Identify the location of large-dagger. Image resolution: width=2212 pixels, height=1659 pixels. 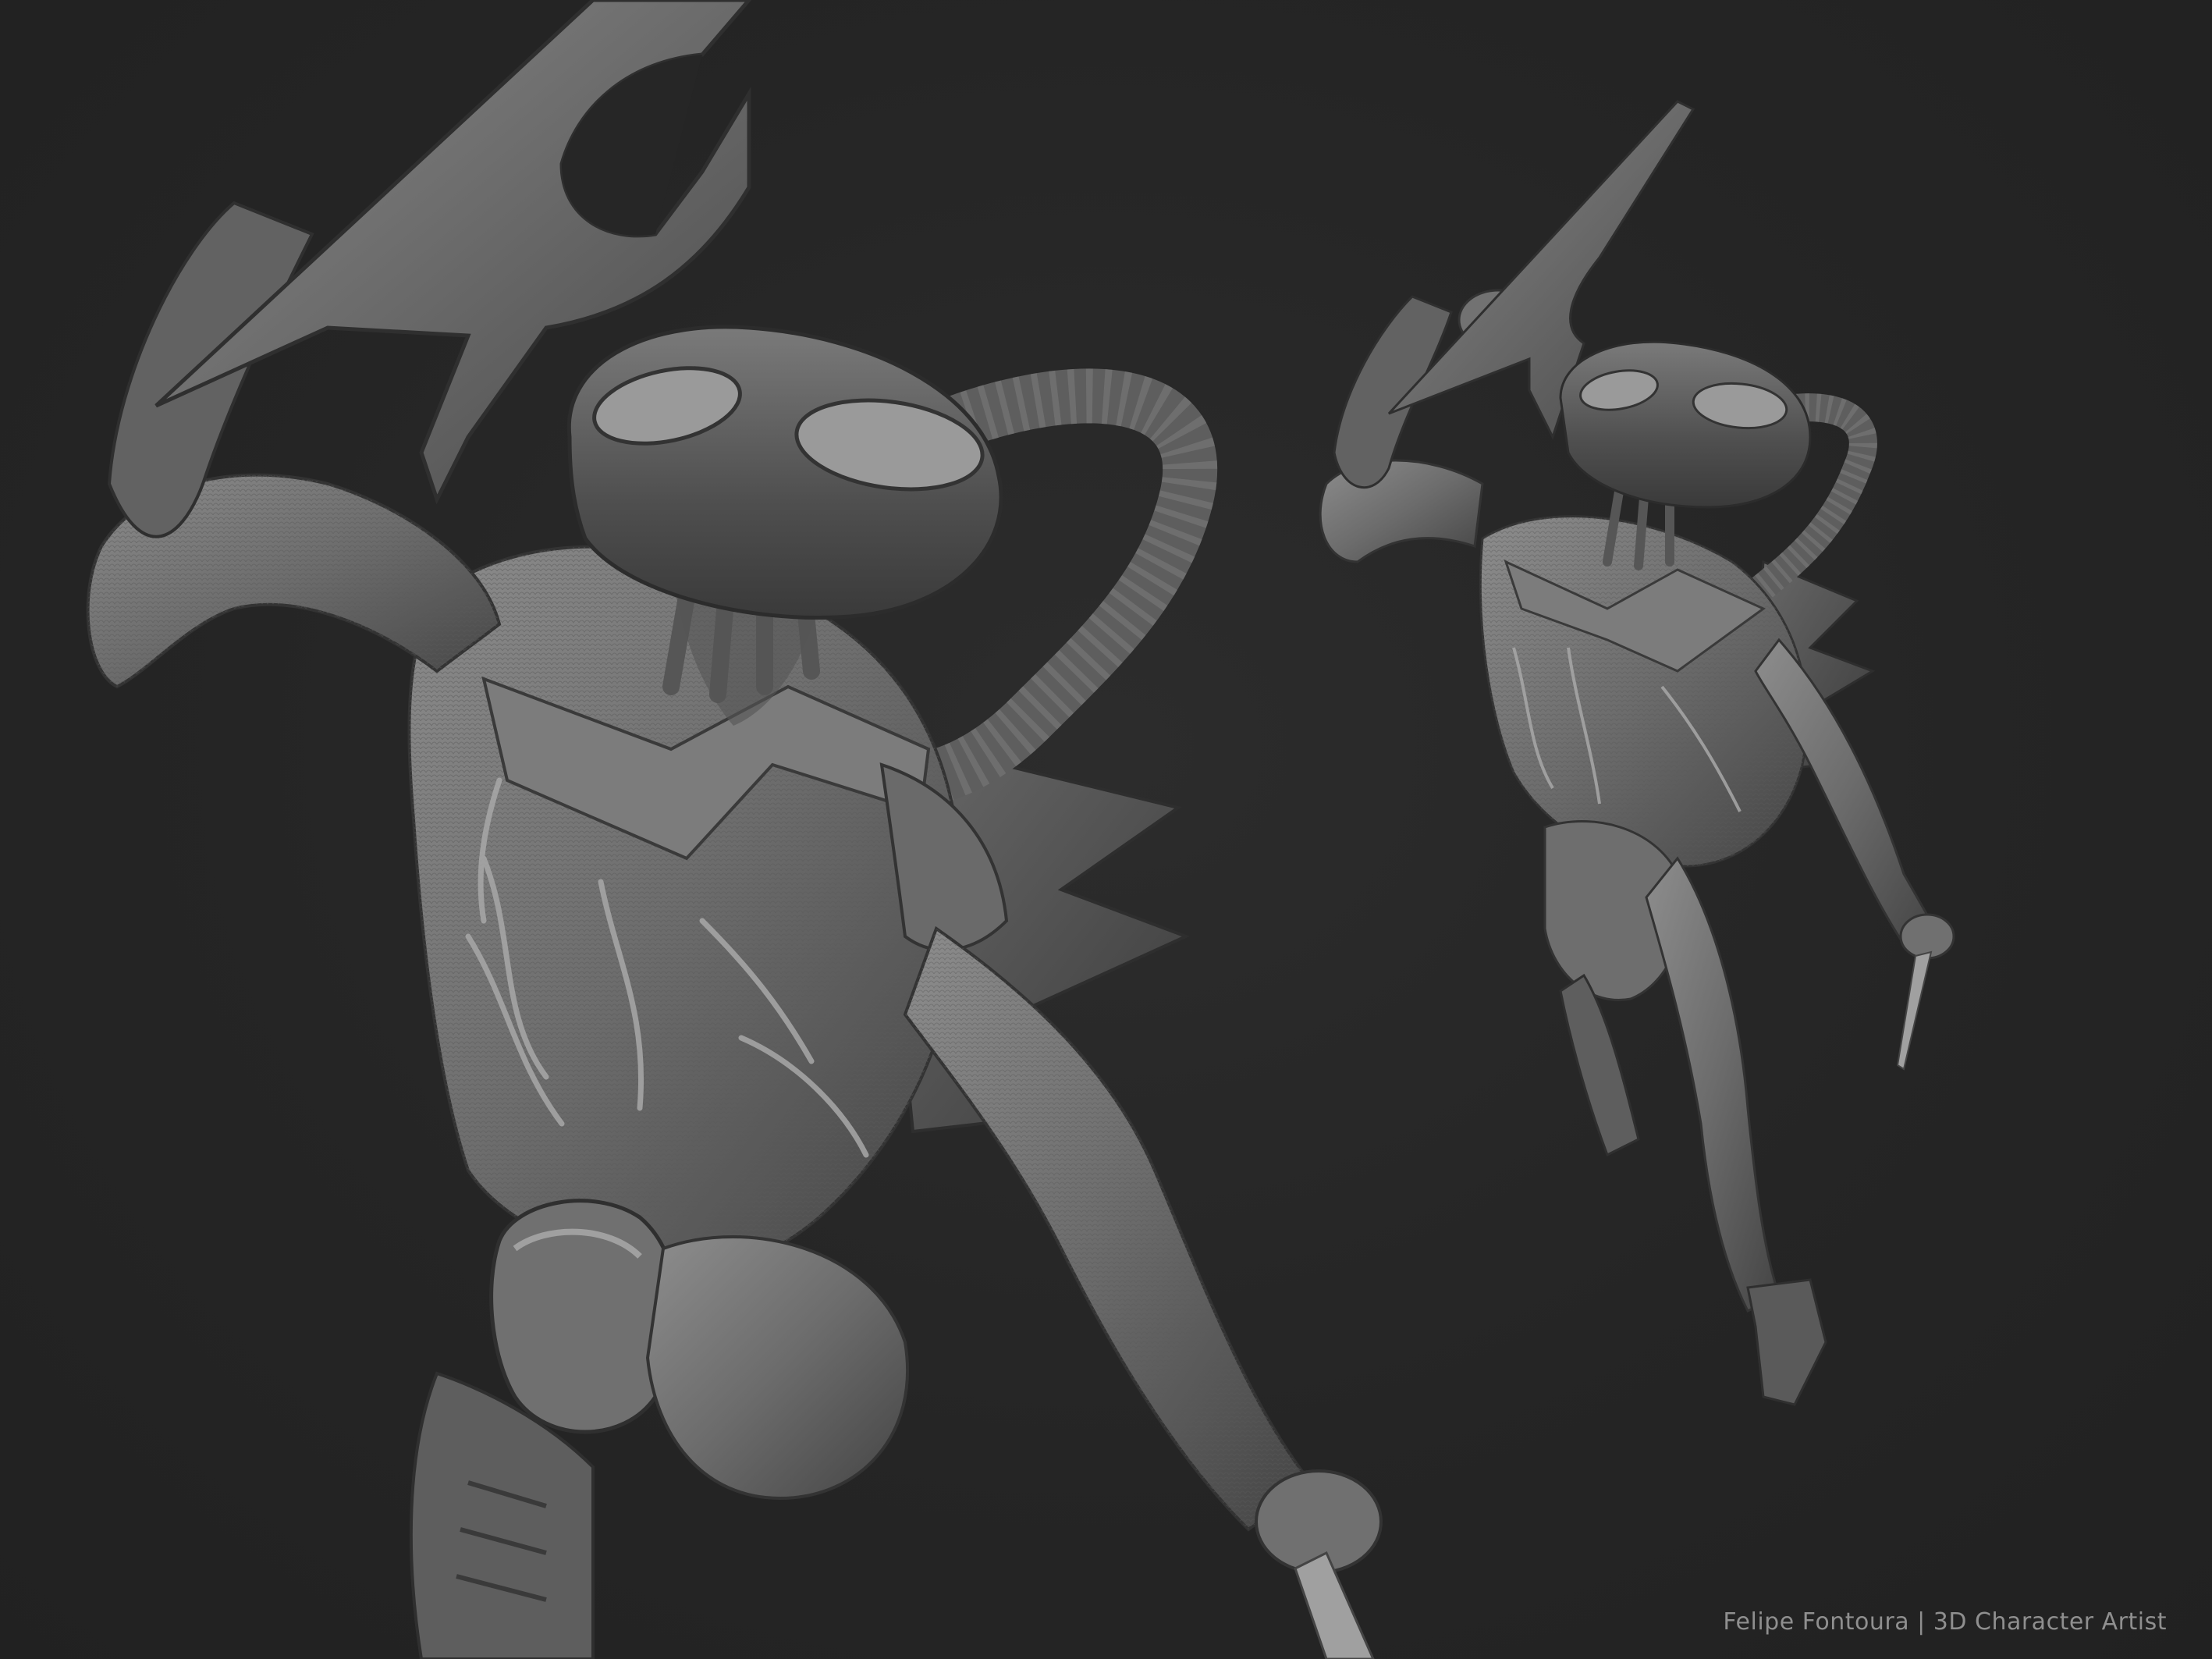
(1334, 1605).